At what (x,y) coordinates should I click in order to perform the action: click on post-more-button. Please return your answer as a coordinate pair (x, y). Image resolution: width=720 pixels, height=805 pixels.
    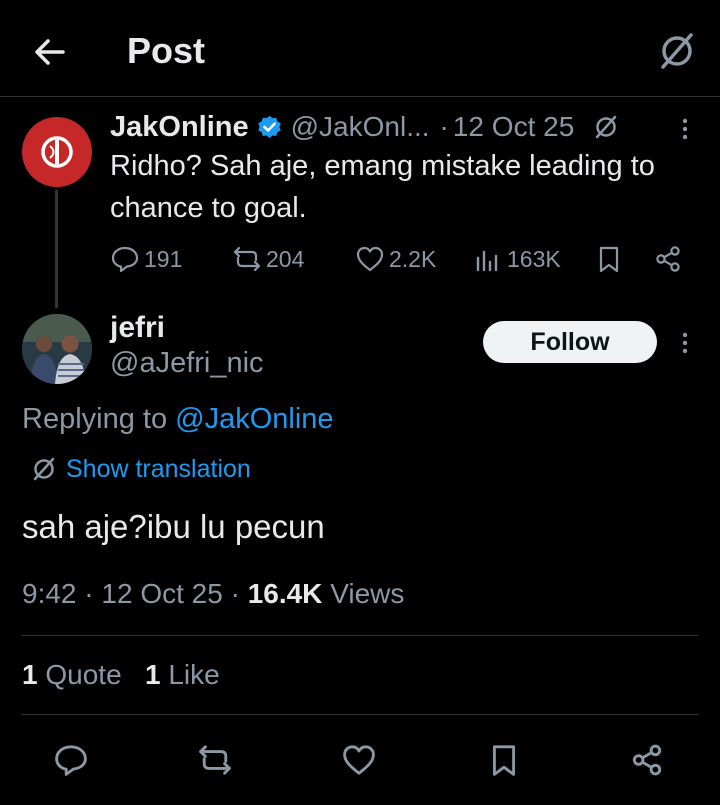
    Looking at the image, I should click on (685, 343).